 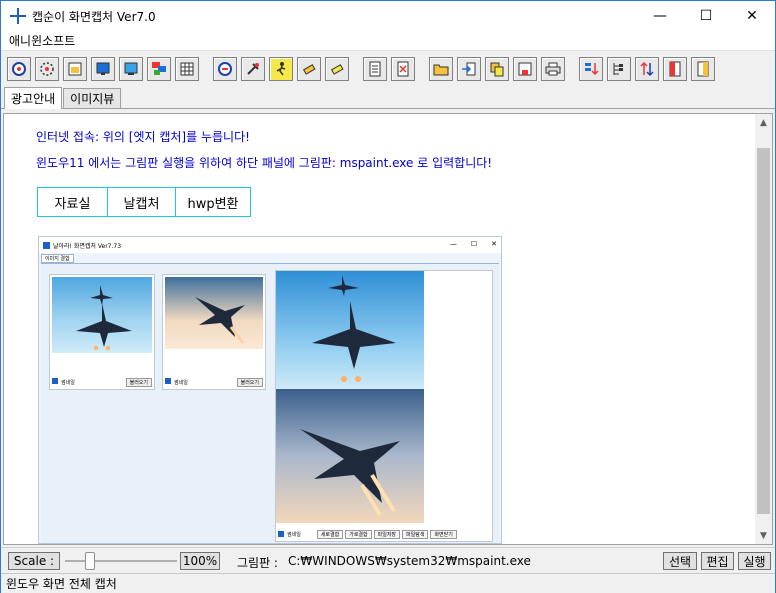 I want to click on eraser2-icon, so click(x=337, y=69).